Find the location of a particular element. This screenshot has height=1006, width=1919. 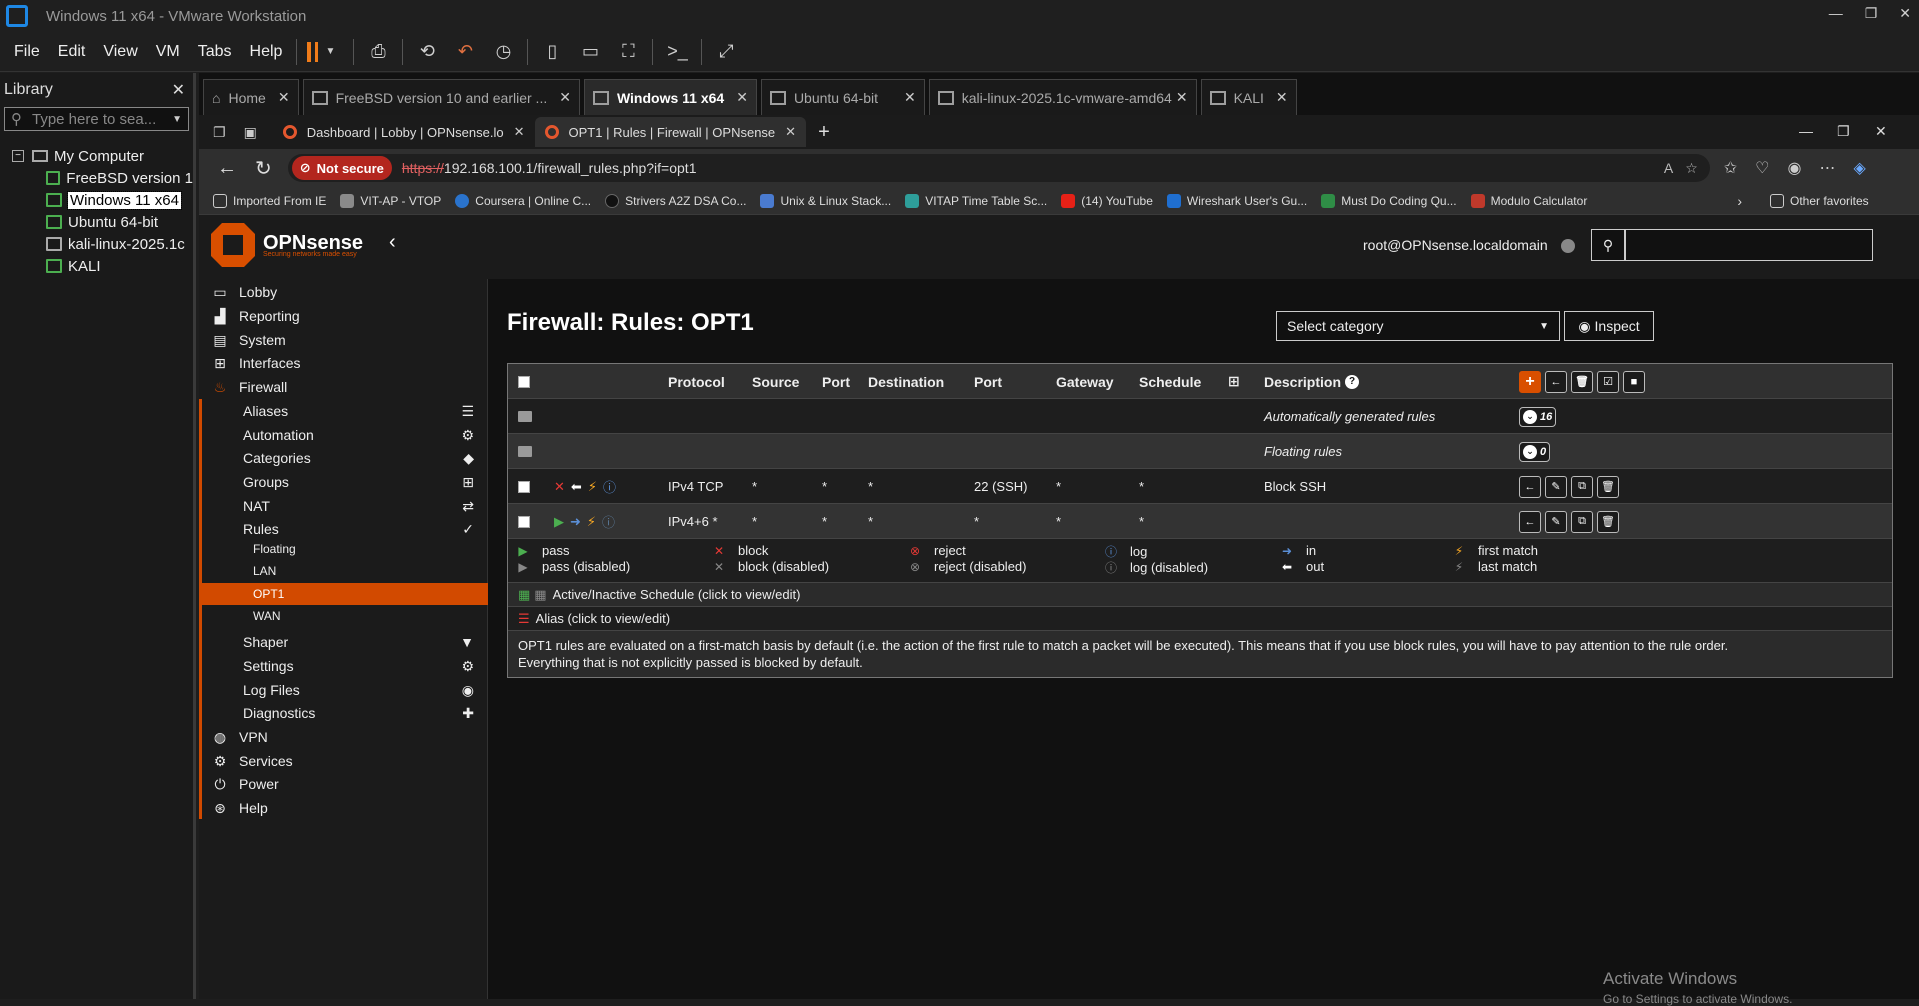

menu-vm: VM is located at coordinates (168, 52).